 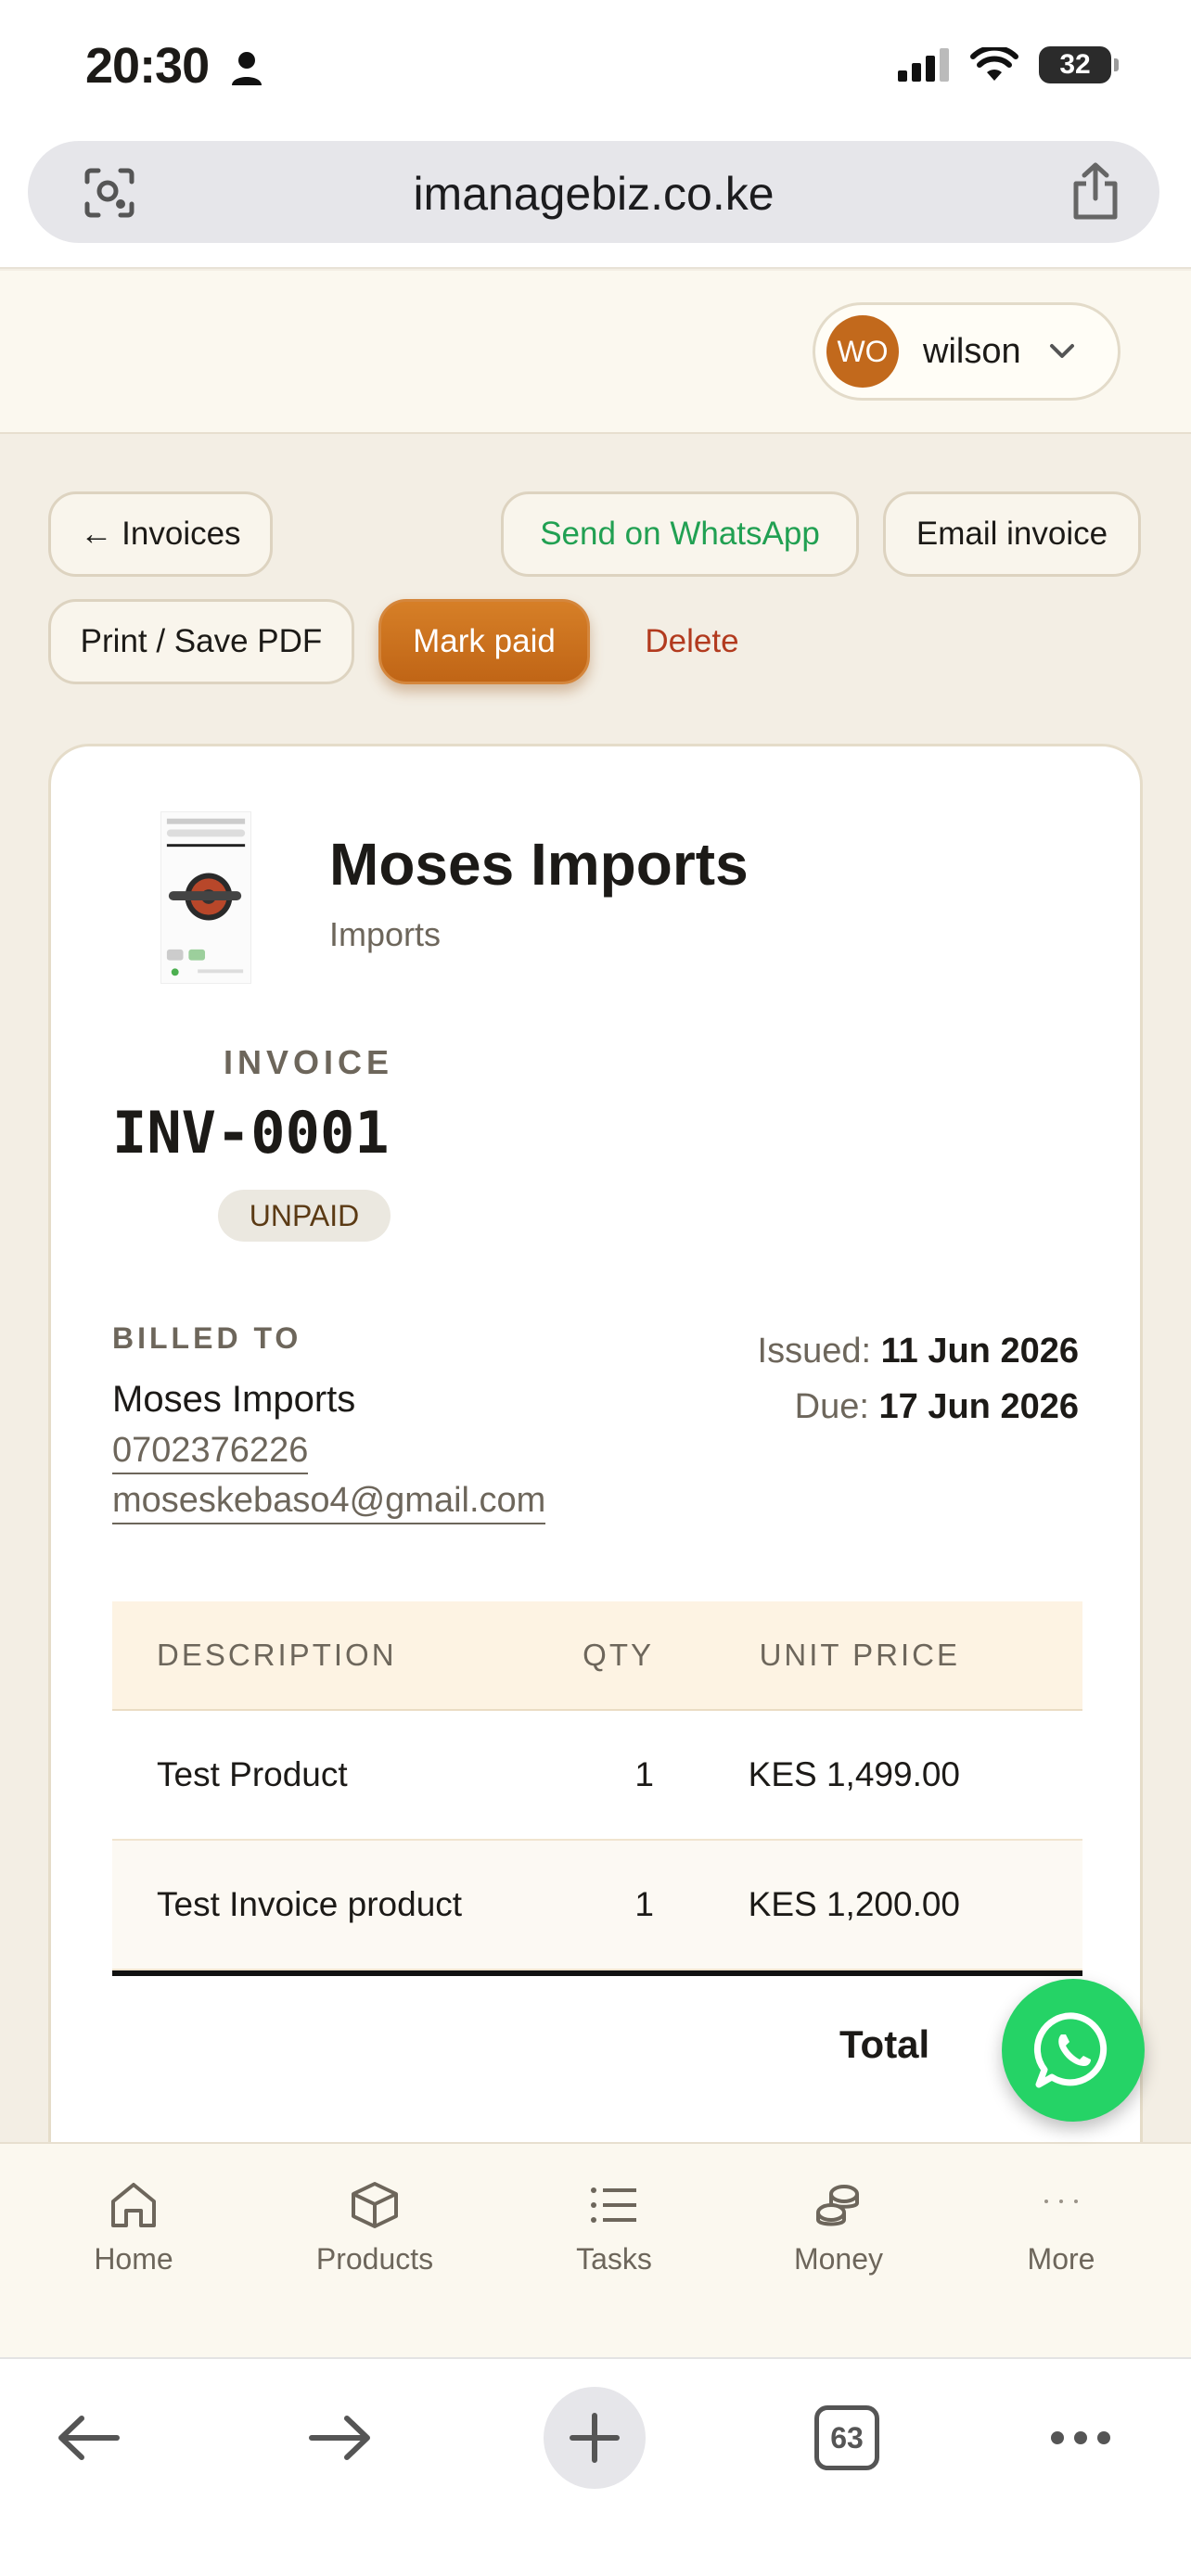 What do you see at coordinates (978, 1406) in the screenshot?
I see `due-date: 17 Jun 2026` at bounding box center [978, 1406].